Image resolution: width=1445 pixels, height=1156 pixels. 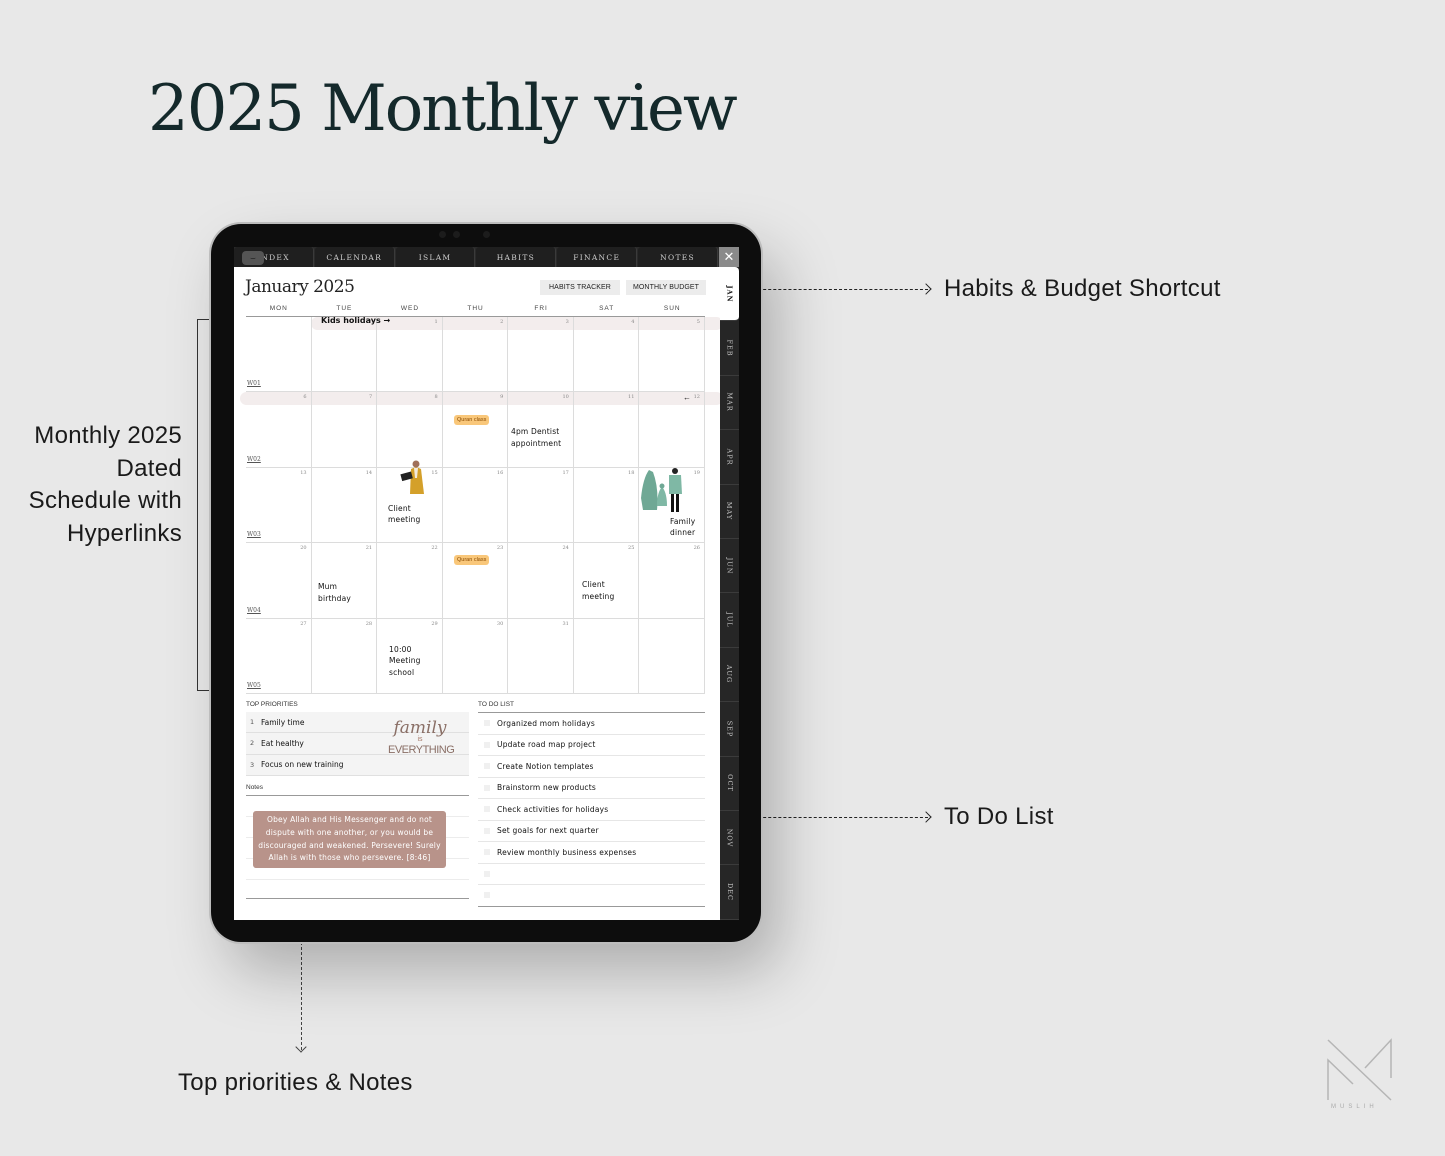 I want to click on day-cell: 8, so click(x=410, y=430).